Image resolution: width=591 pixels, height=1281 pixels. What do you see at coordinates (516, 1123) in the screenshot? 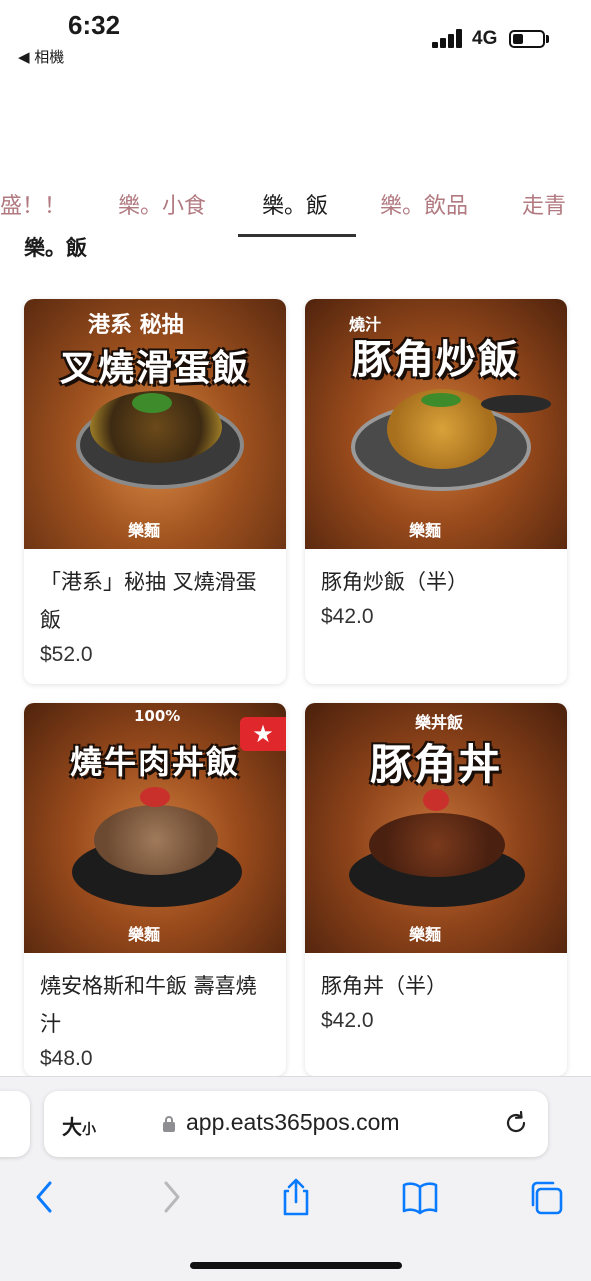
I see `reload-icon` at bounding box center [516, 1123].